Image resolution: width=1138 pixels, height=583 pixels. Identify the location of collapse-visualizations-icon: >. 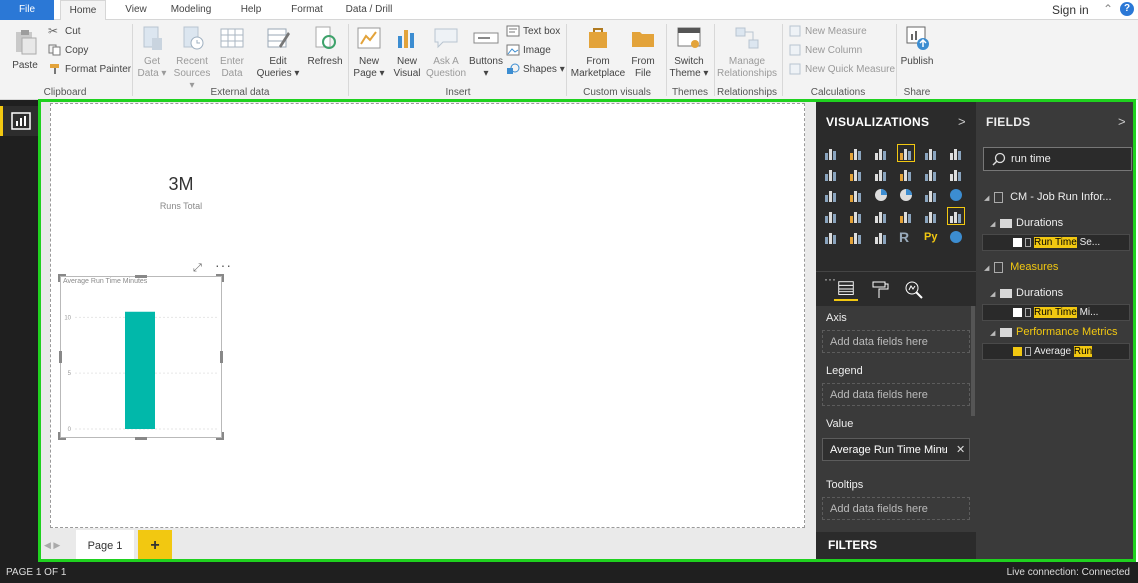
(962, 121).